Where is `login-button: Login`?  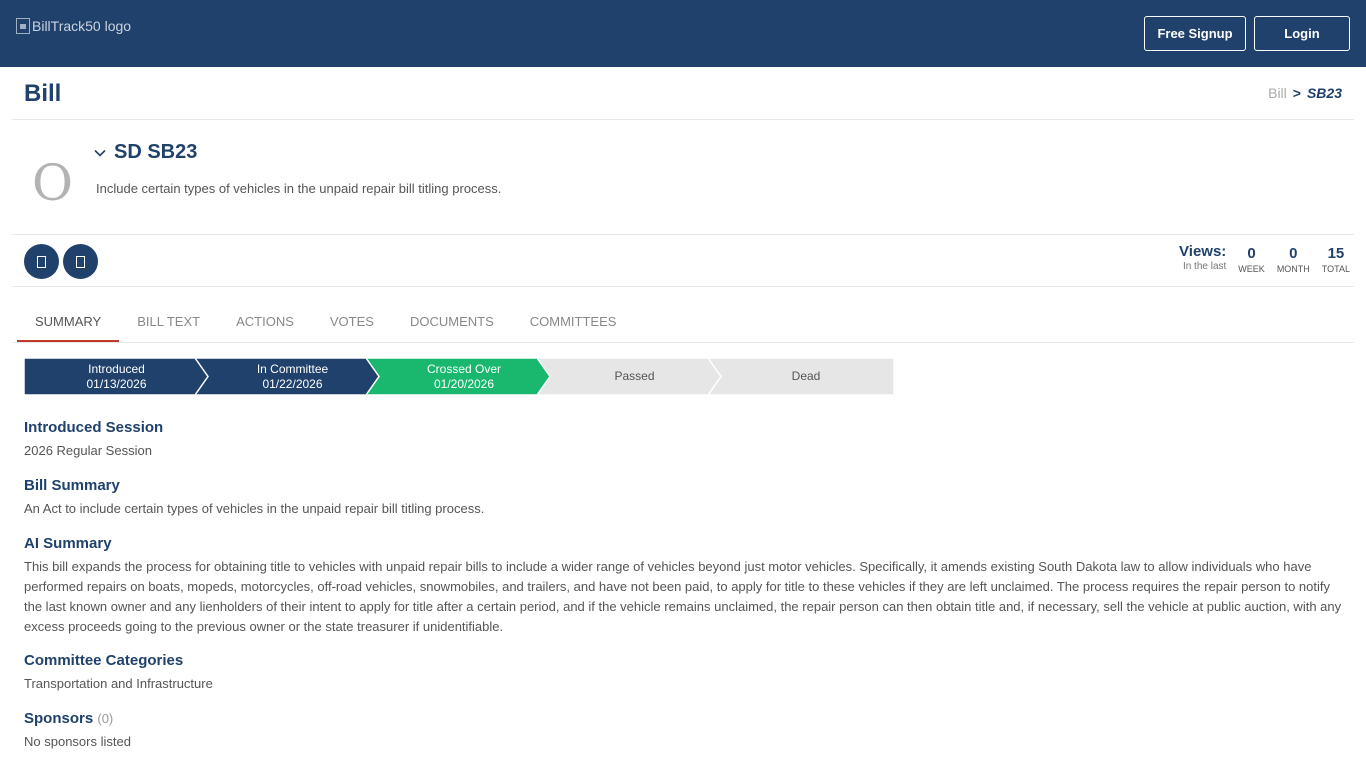 login-button: Login is located at coordinates (1302, 33).